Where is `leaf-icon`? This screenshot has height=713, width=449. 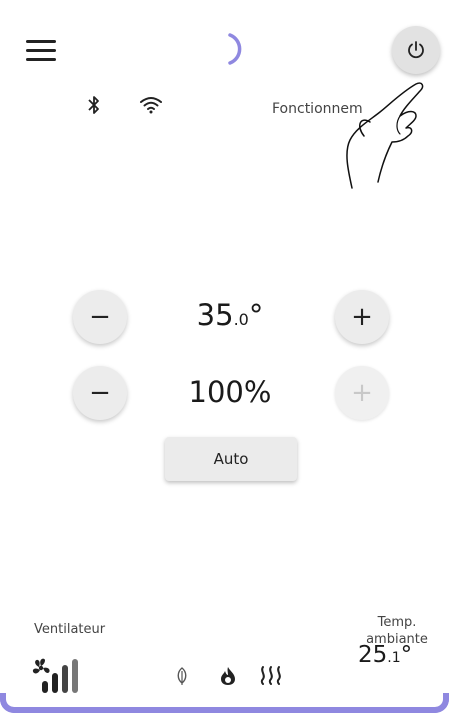 leaf-icon is located at coordinates (182, 676).